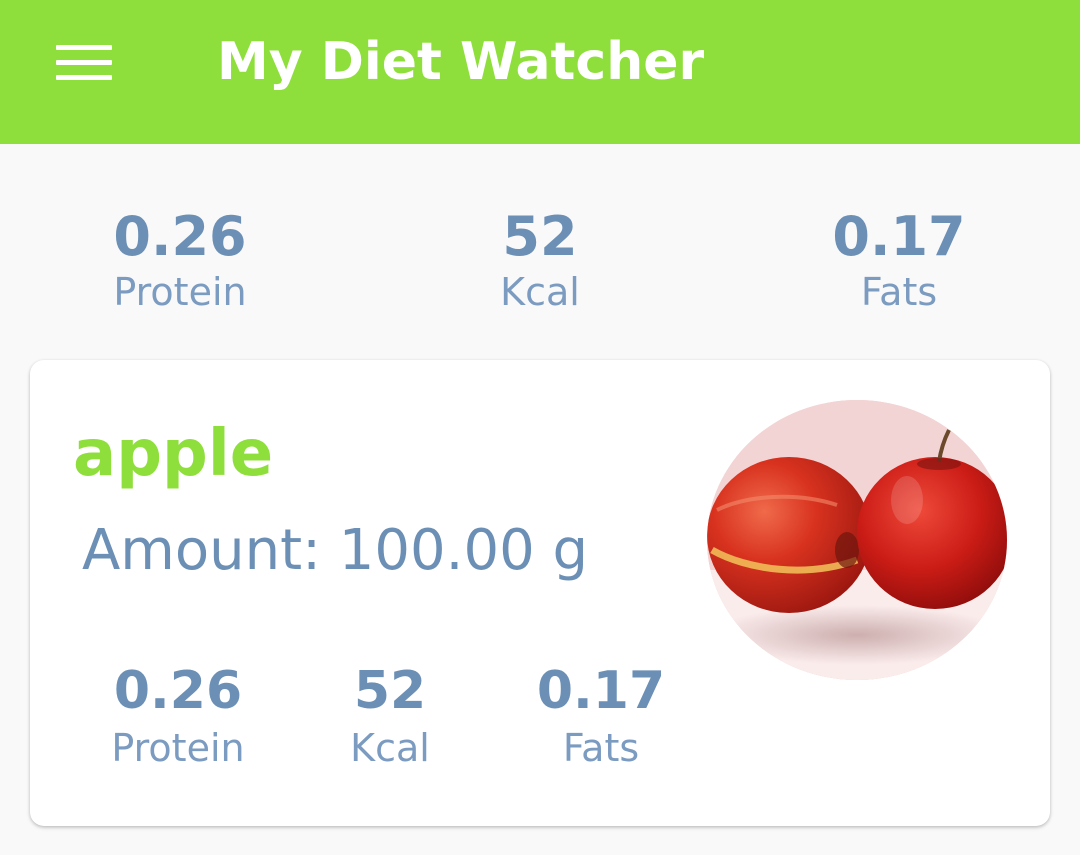 Image resolution: width=1080 pixels, height=855 pixels. Describe the element at coordinates (540, 251) in the screenshot. I see `summary-kcal: 52 Kcal` at that location.